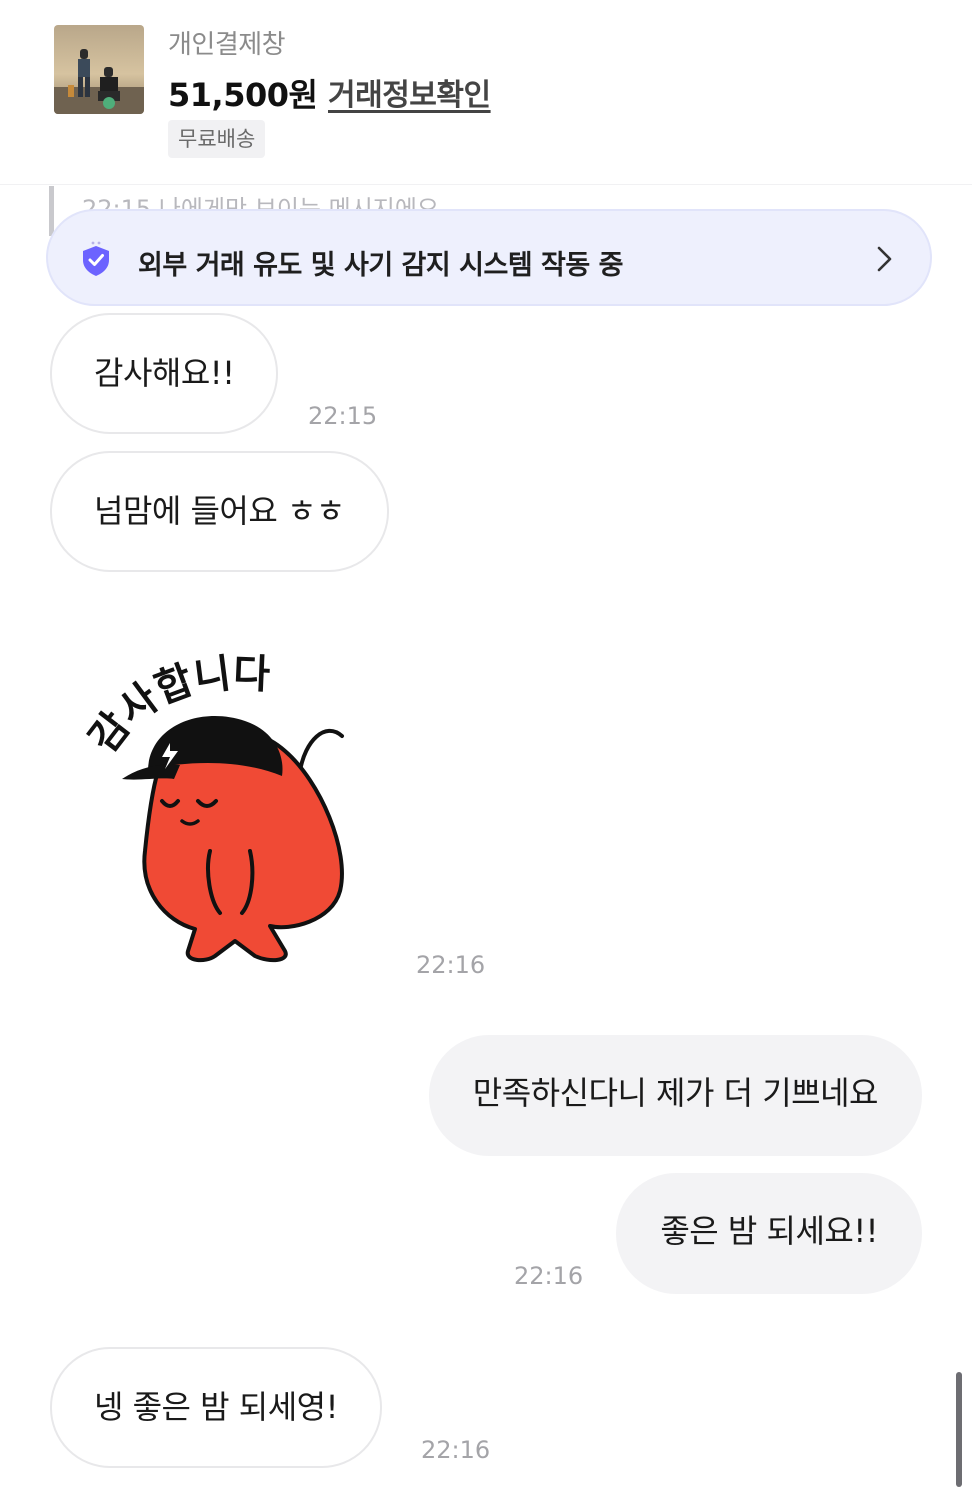 The height and width of the screenshot is (1500, 972). What do you see at coordinates (96, 258) in the screenshot?
I see `shield-check-icon` at bounding box center [96, 258].